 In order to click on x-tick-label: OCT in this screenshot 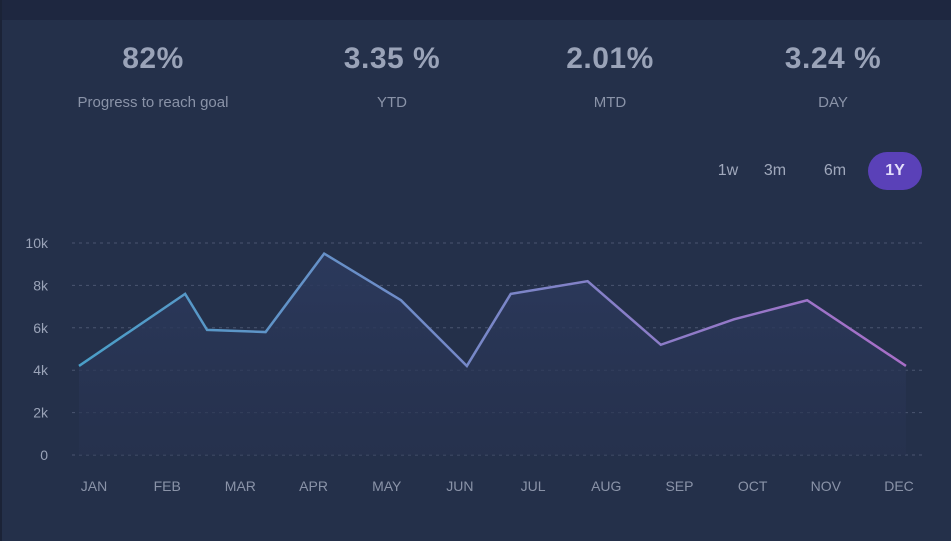, I will do `click(753, 486)`.